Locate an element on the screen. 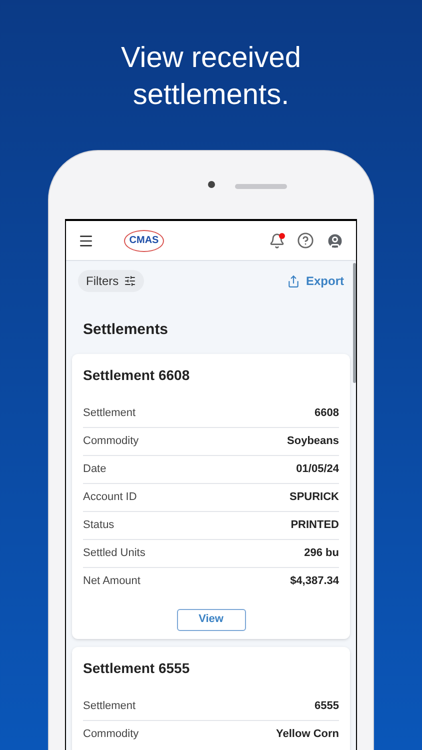 The height and width of the screenshot is (750, 422). notification-bell-icon is located at coordinates (277, 240).